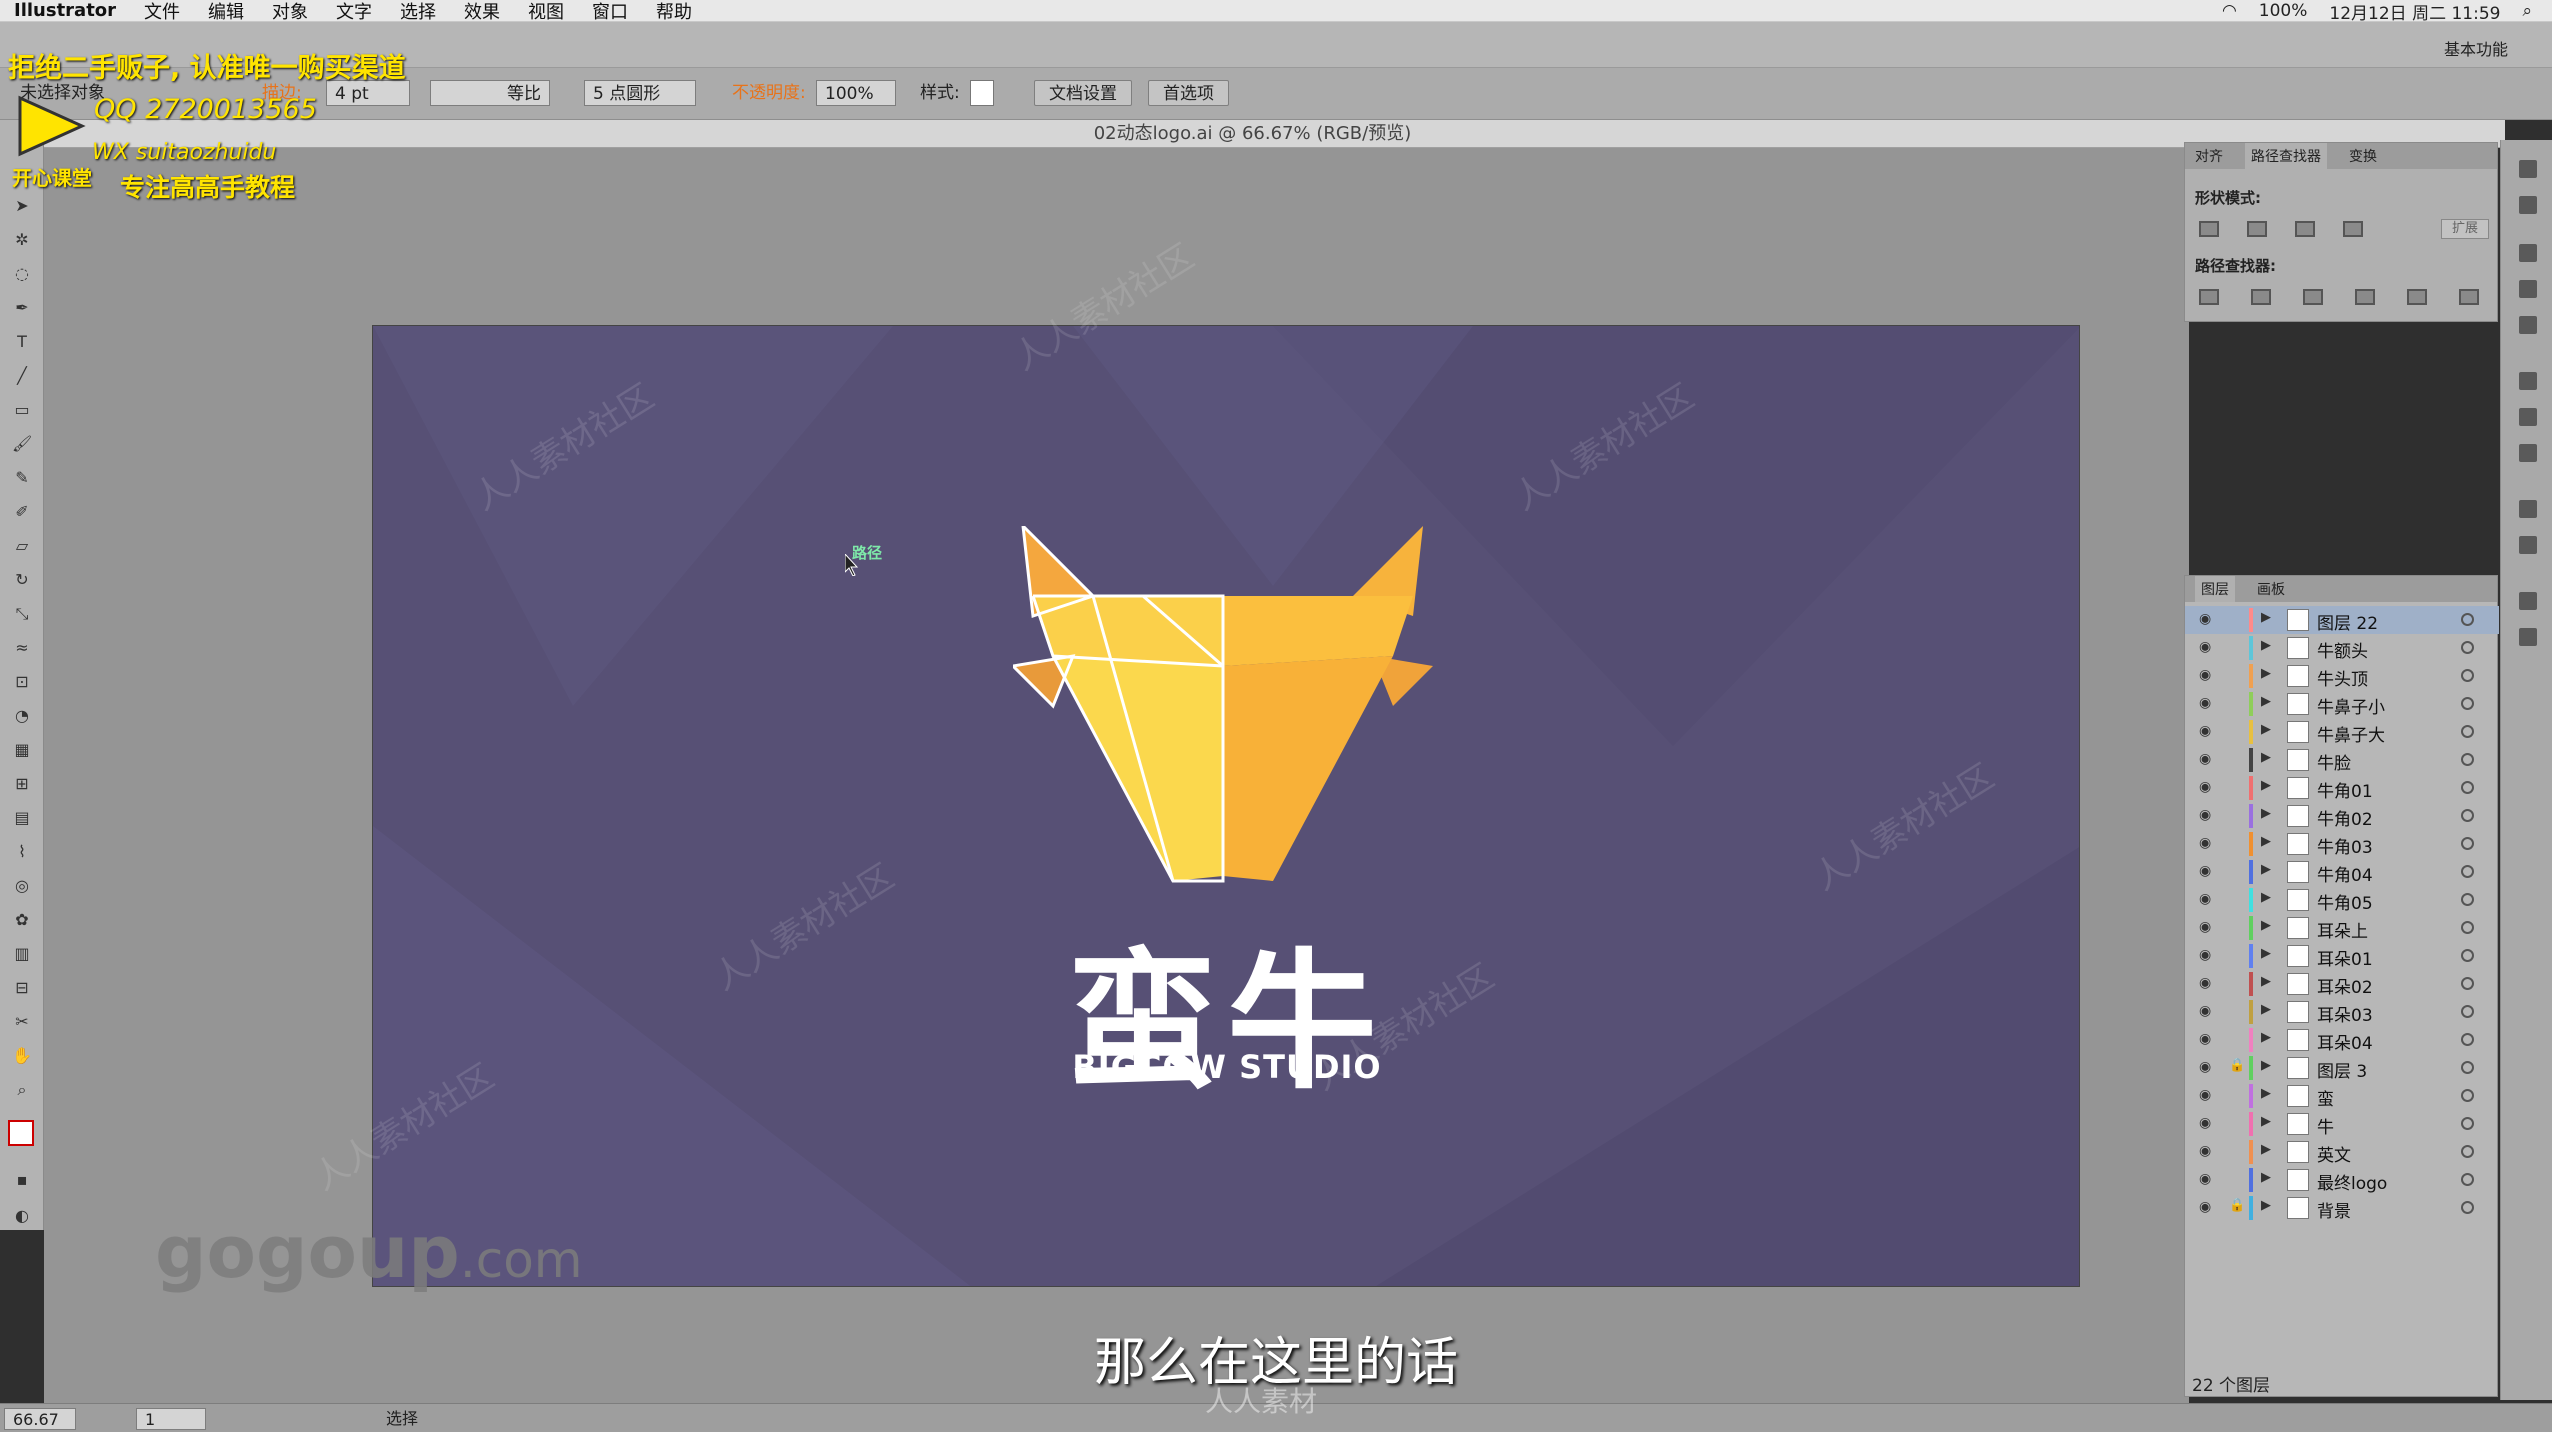 Image resolution: width=2552 pixels, height=1432 pixels. Describe the element at coordinates (2257, 229) in the screenshot. I see `minus-front-icon` at that location.